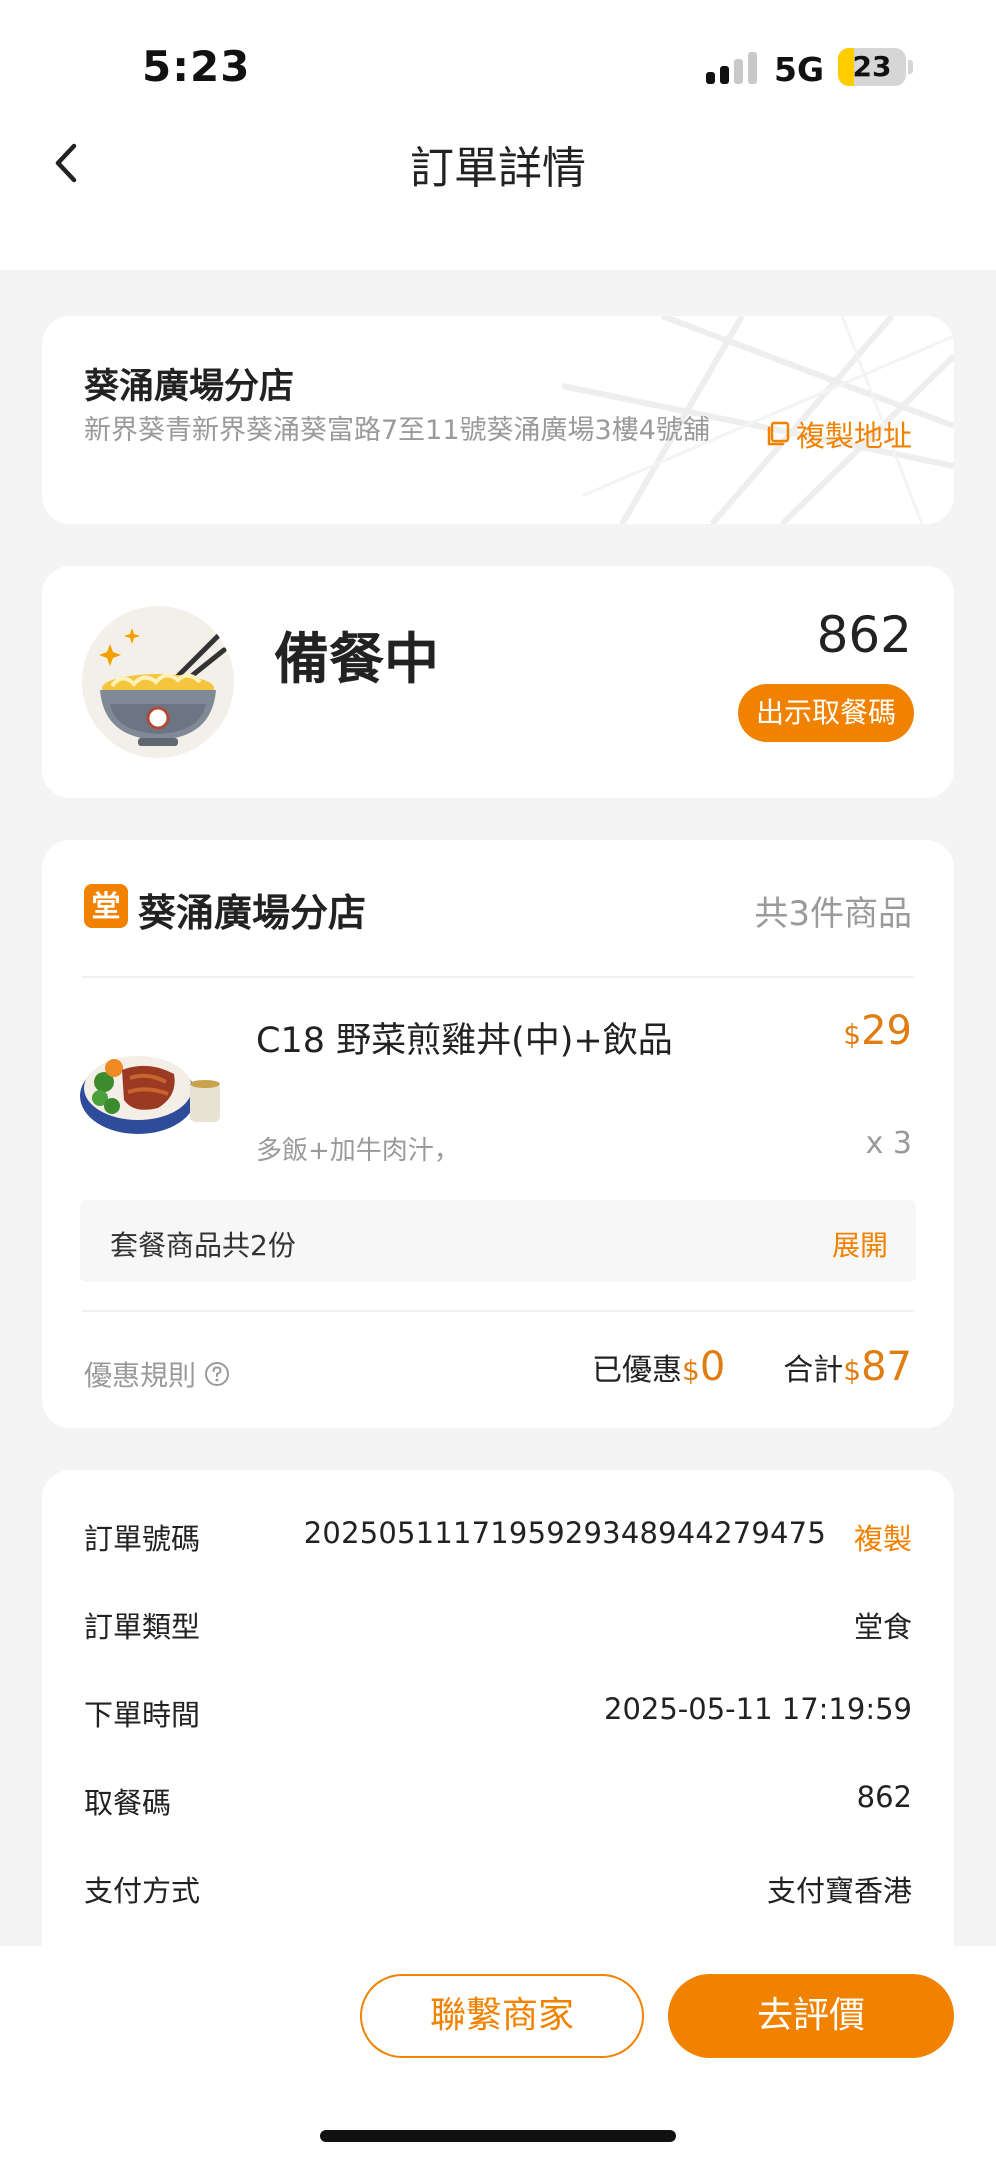 This screenshot has width=996, height=2160. What do you see at coordinates (140, 1375) in the screenshot?
I see `promo-rules-label: 優惠規則` at bounding box center [140, 1375].